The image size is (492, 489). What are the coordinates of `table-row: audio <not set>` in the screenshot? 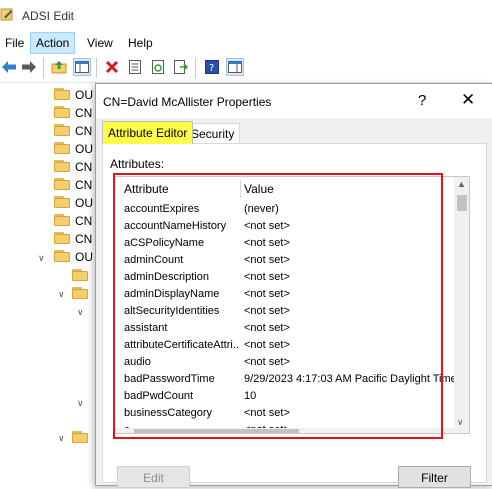 It's located at (284, 362).